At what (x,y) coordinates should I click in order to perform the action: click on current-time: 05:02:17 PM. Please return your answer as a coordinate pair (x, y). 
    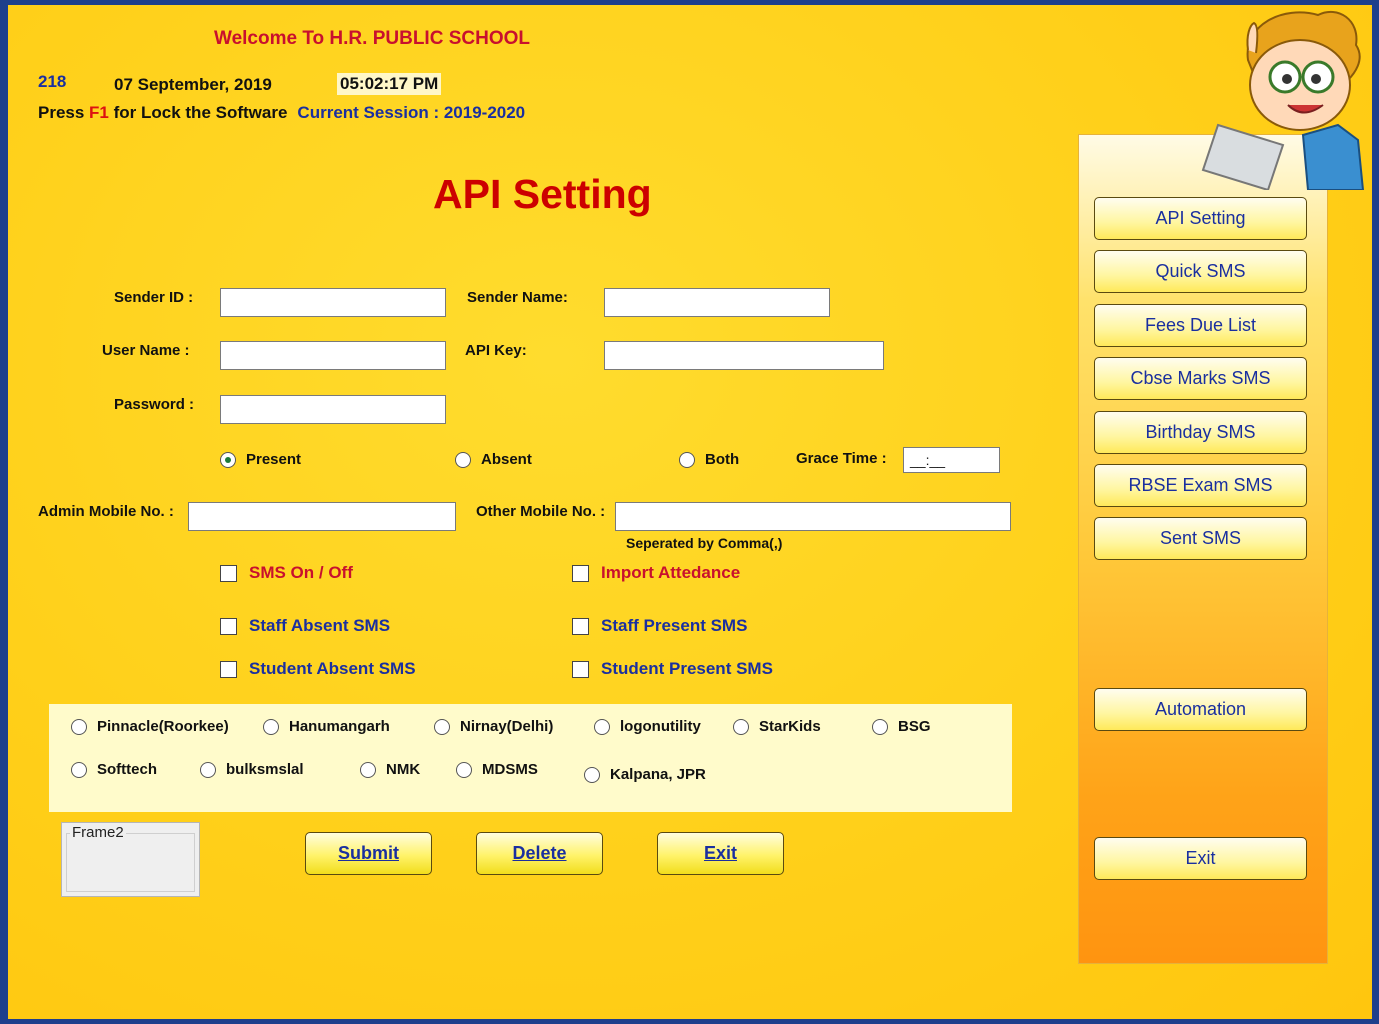
    Looking at the image, I should click on (389, 84).